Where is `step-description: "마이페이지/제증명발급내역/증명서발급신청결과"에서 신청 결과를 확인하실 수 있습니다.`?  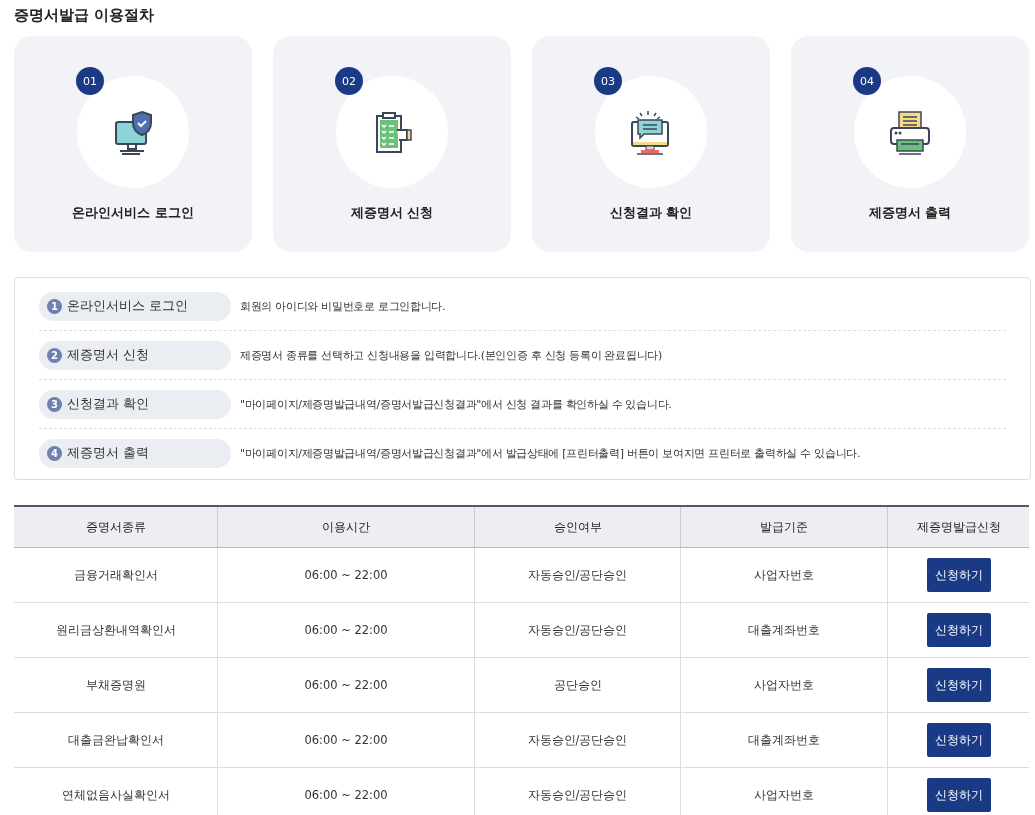
step-description: "마이페이지/제증명발급내역/증명서발급신청결과"에서 신청 결과를 확인하실 수 있습니다. is located at coordinates (456, 404).